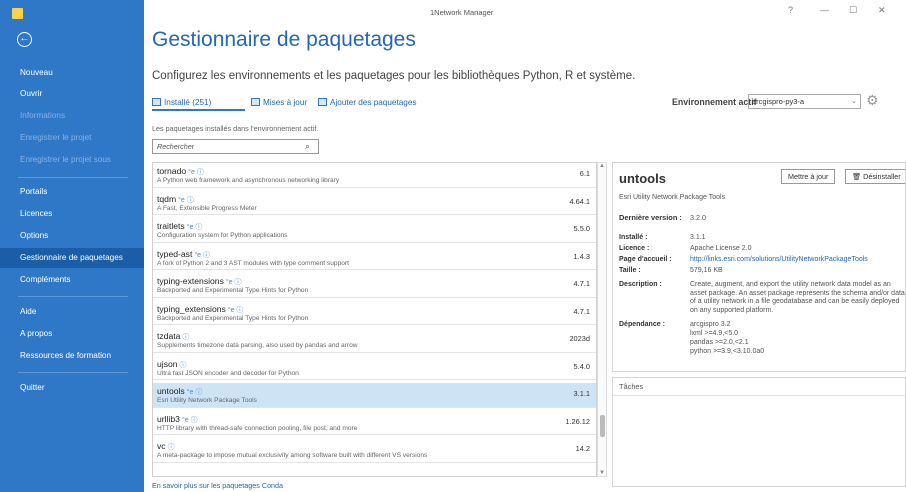 The width and height of the screenshot is (906, 492). I want to click on package-name: typing_extensions °e ⓘ, so click(200, 309).